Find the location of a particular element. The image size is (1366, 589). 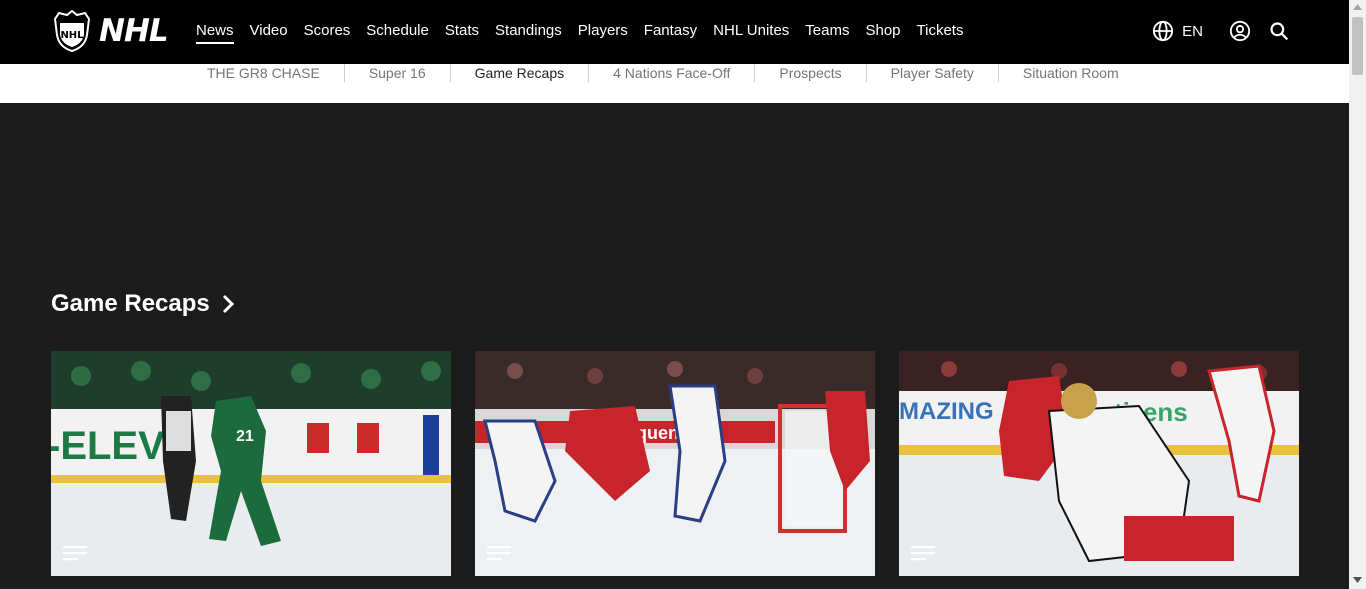

subnav-item-prospects: Prospects is located at coordinates (809, 73).